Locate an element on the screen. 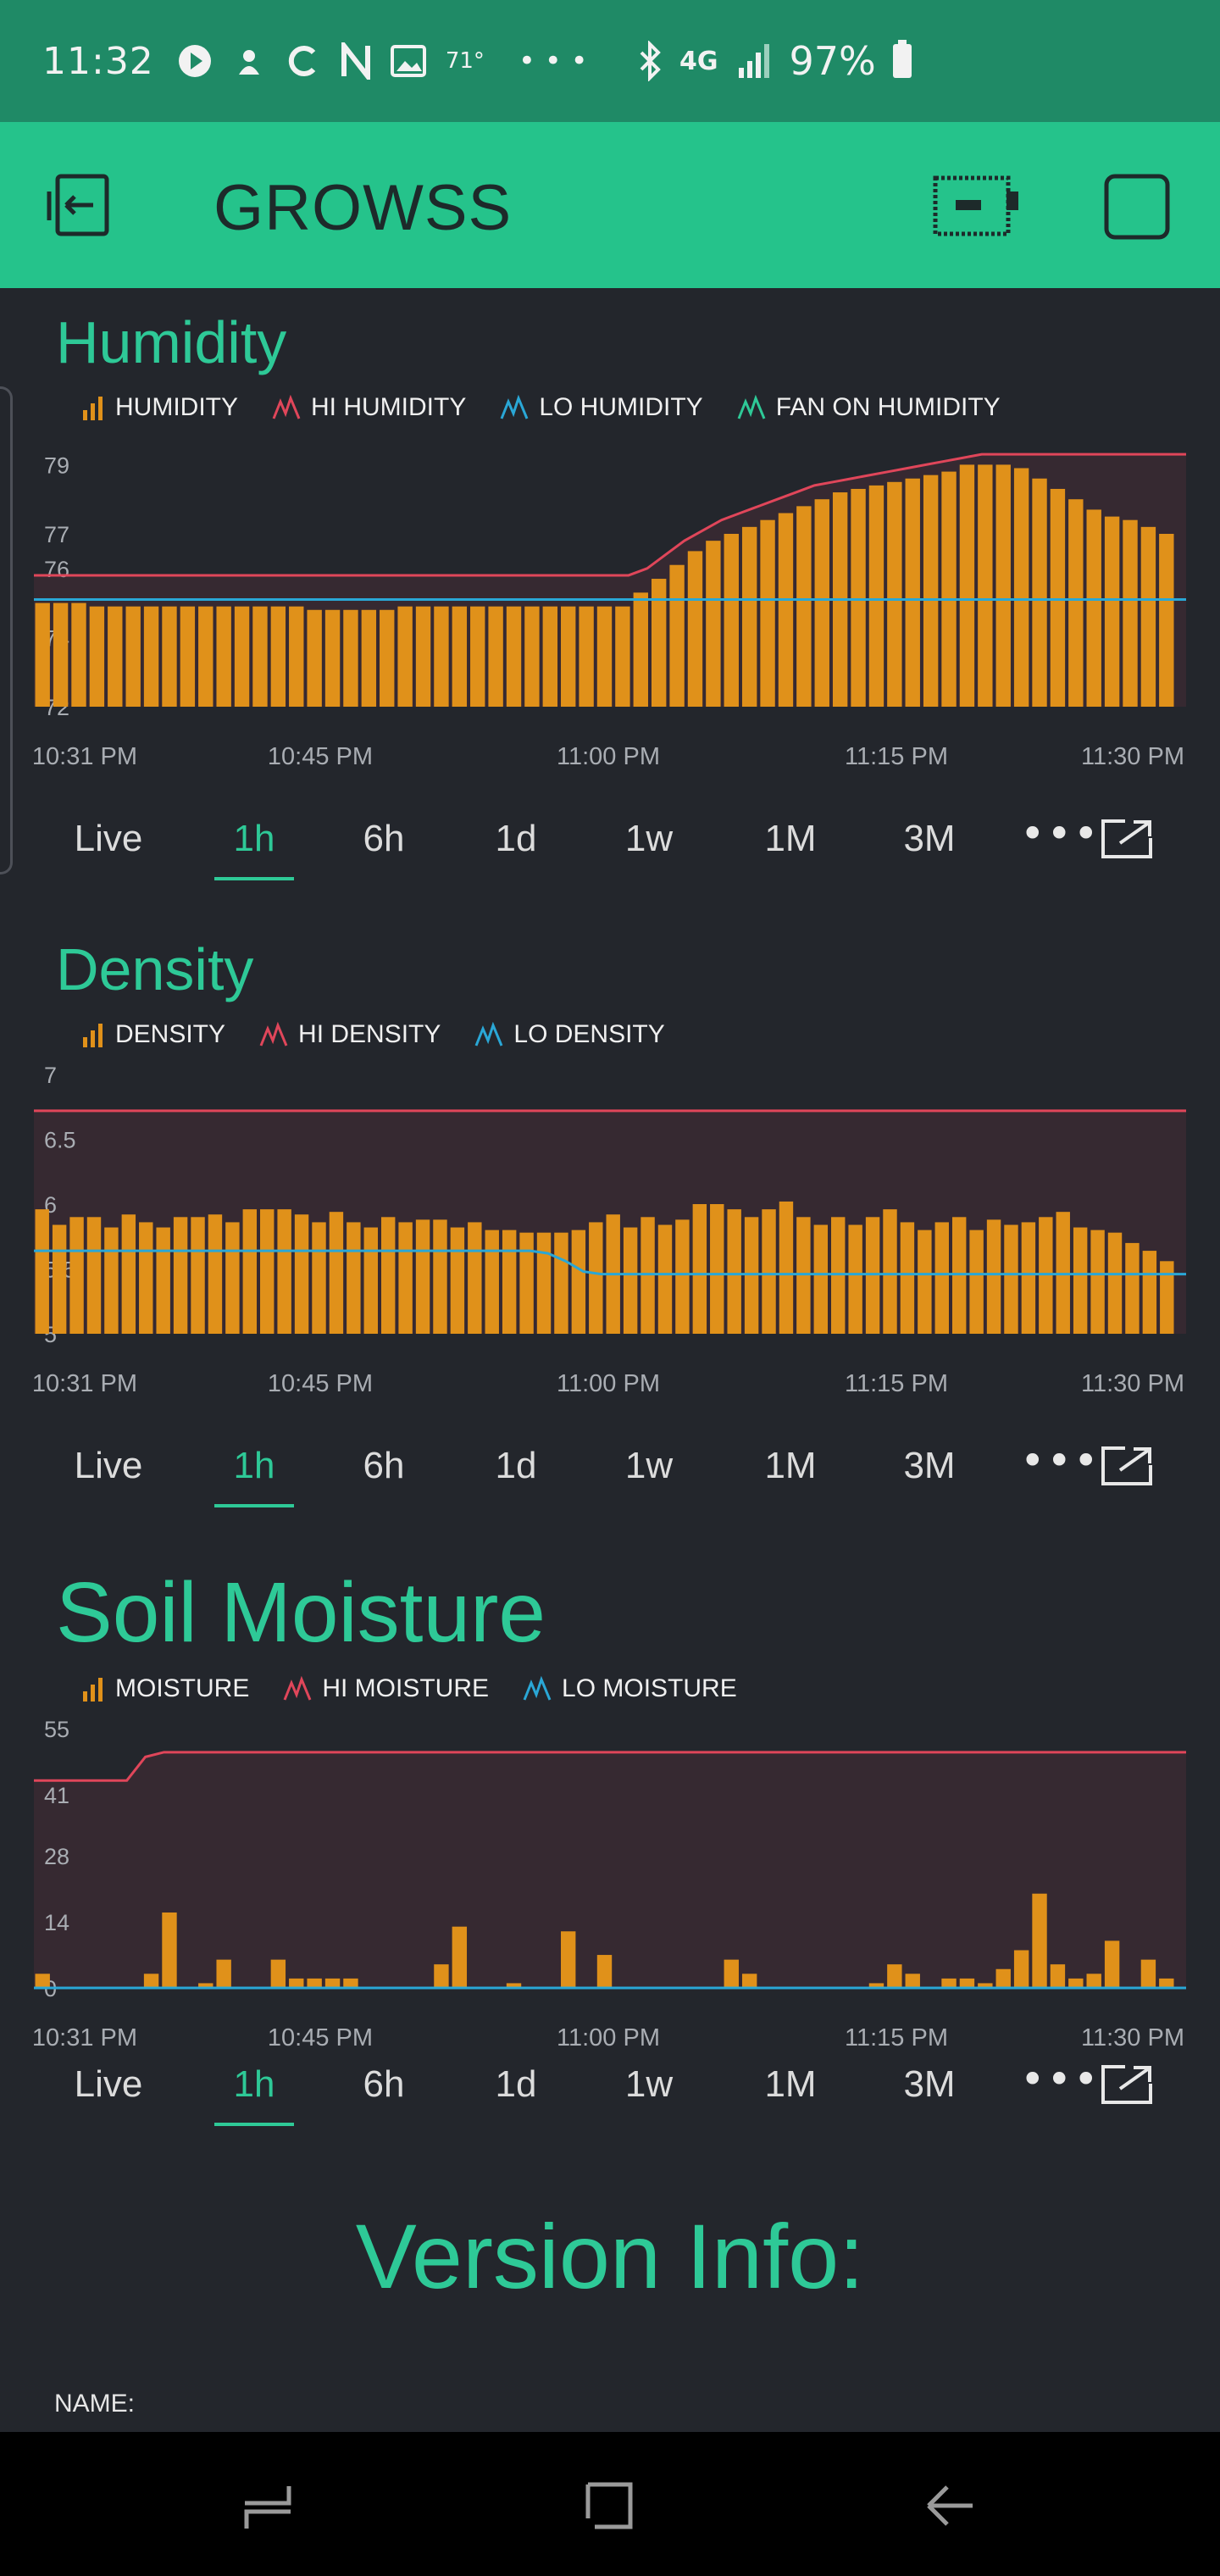  line-series-icon is located at coordinates (273, 1034).